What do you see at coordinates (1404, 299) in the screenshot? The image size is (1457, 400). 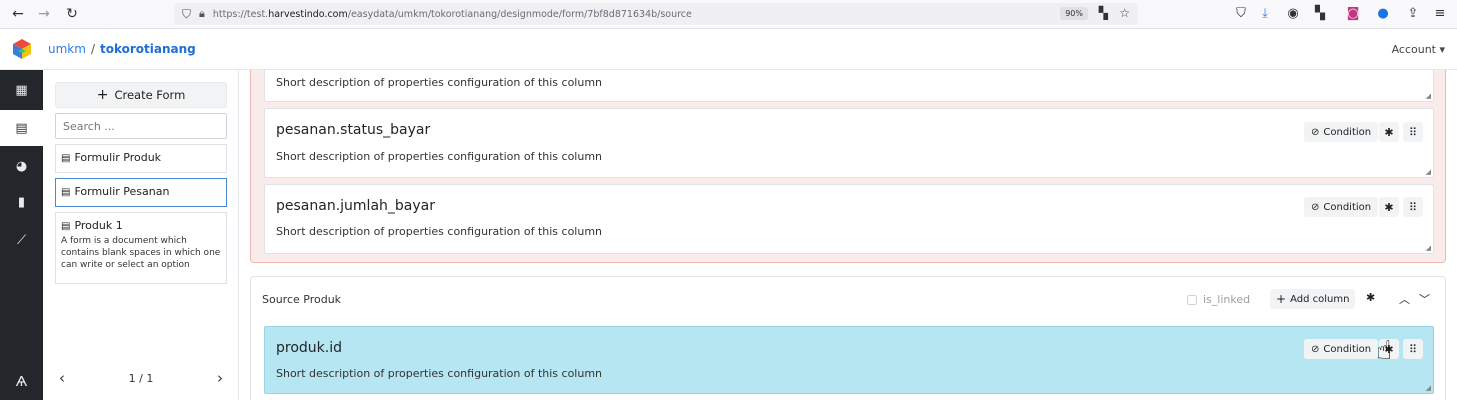 I see `chevron-up-icon: ︿` at bounding box center [1404, 299].